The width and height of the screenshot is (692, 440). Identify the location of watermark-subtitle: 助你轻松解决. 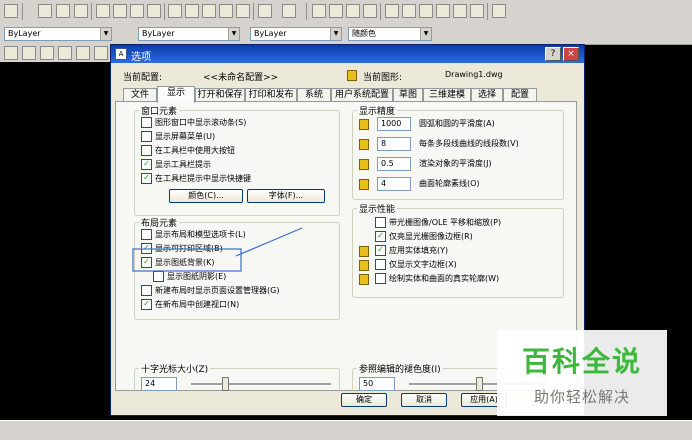
(581, 397).